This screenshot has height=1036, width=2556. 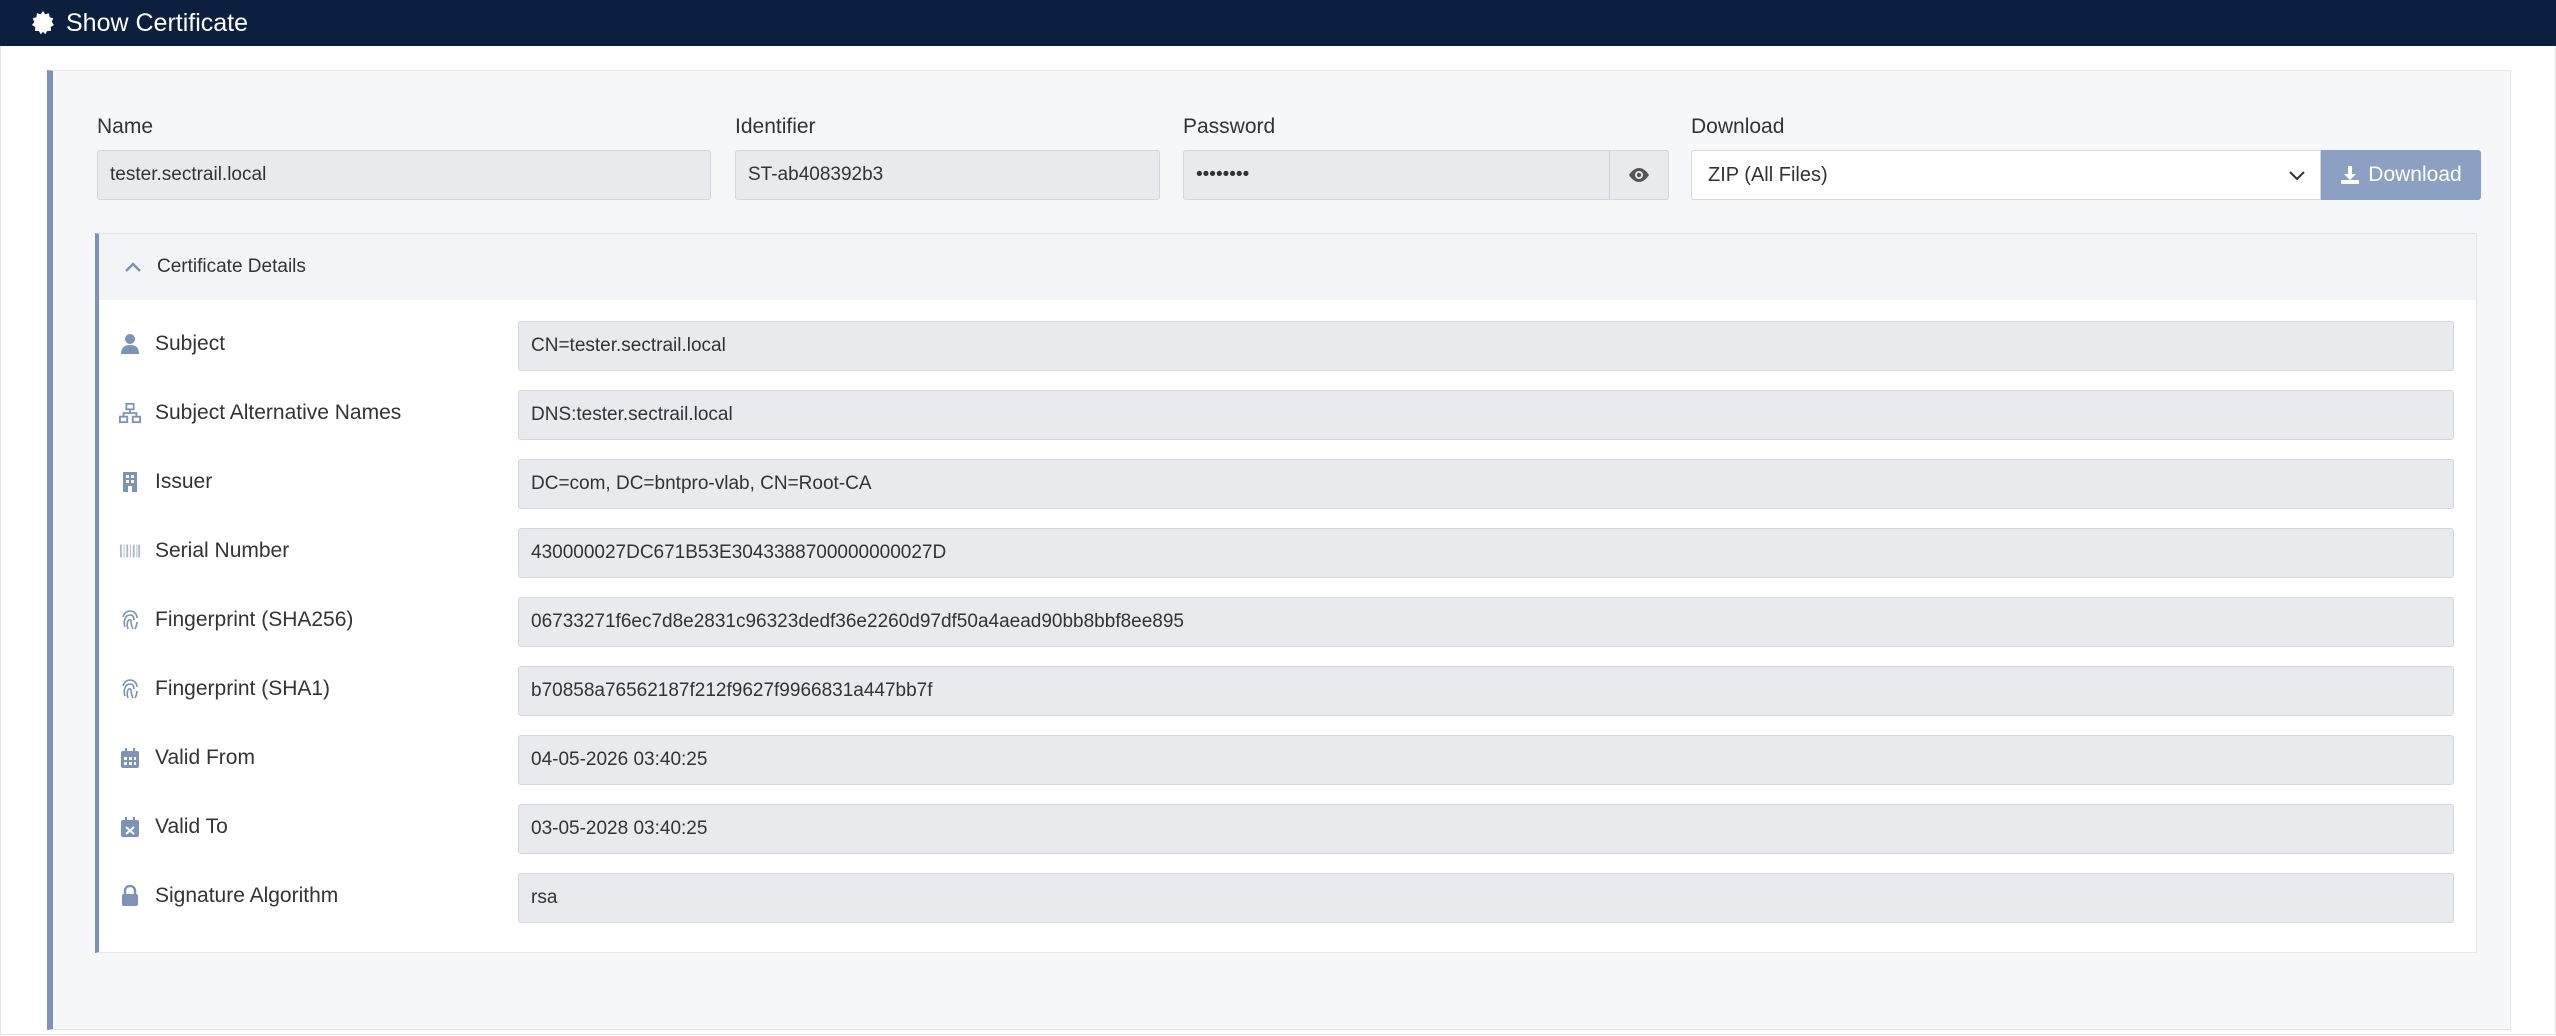 I want to click on chevron-down-icon, so click(x=2297, y=175).